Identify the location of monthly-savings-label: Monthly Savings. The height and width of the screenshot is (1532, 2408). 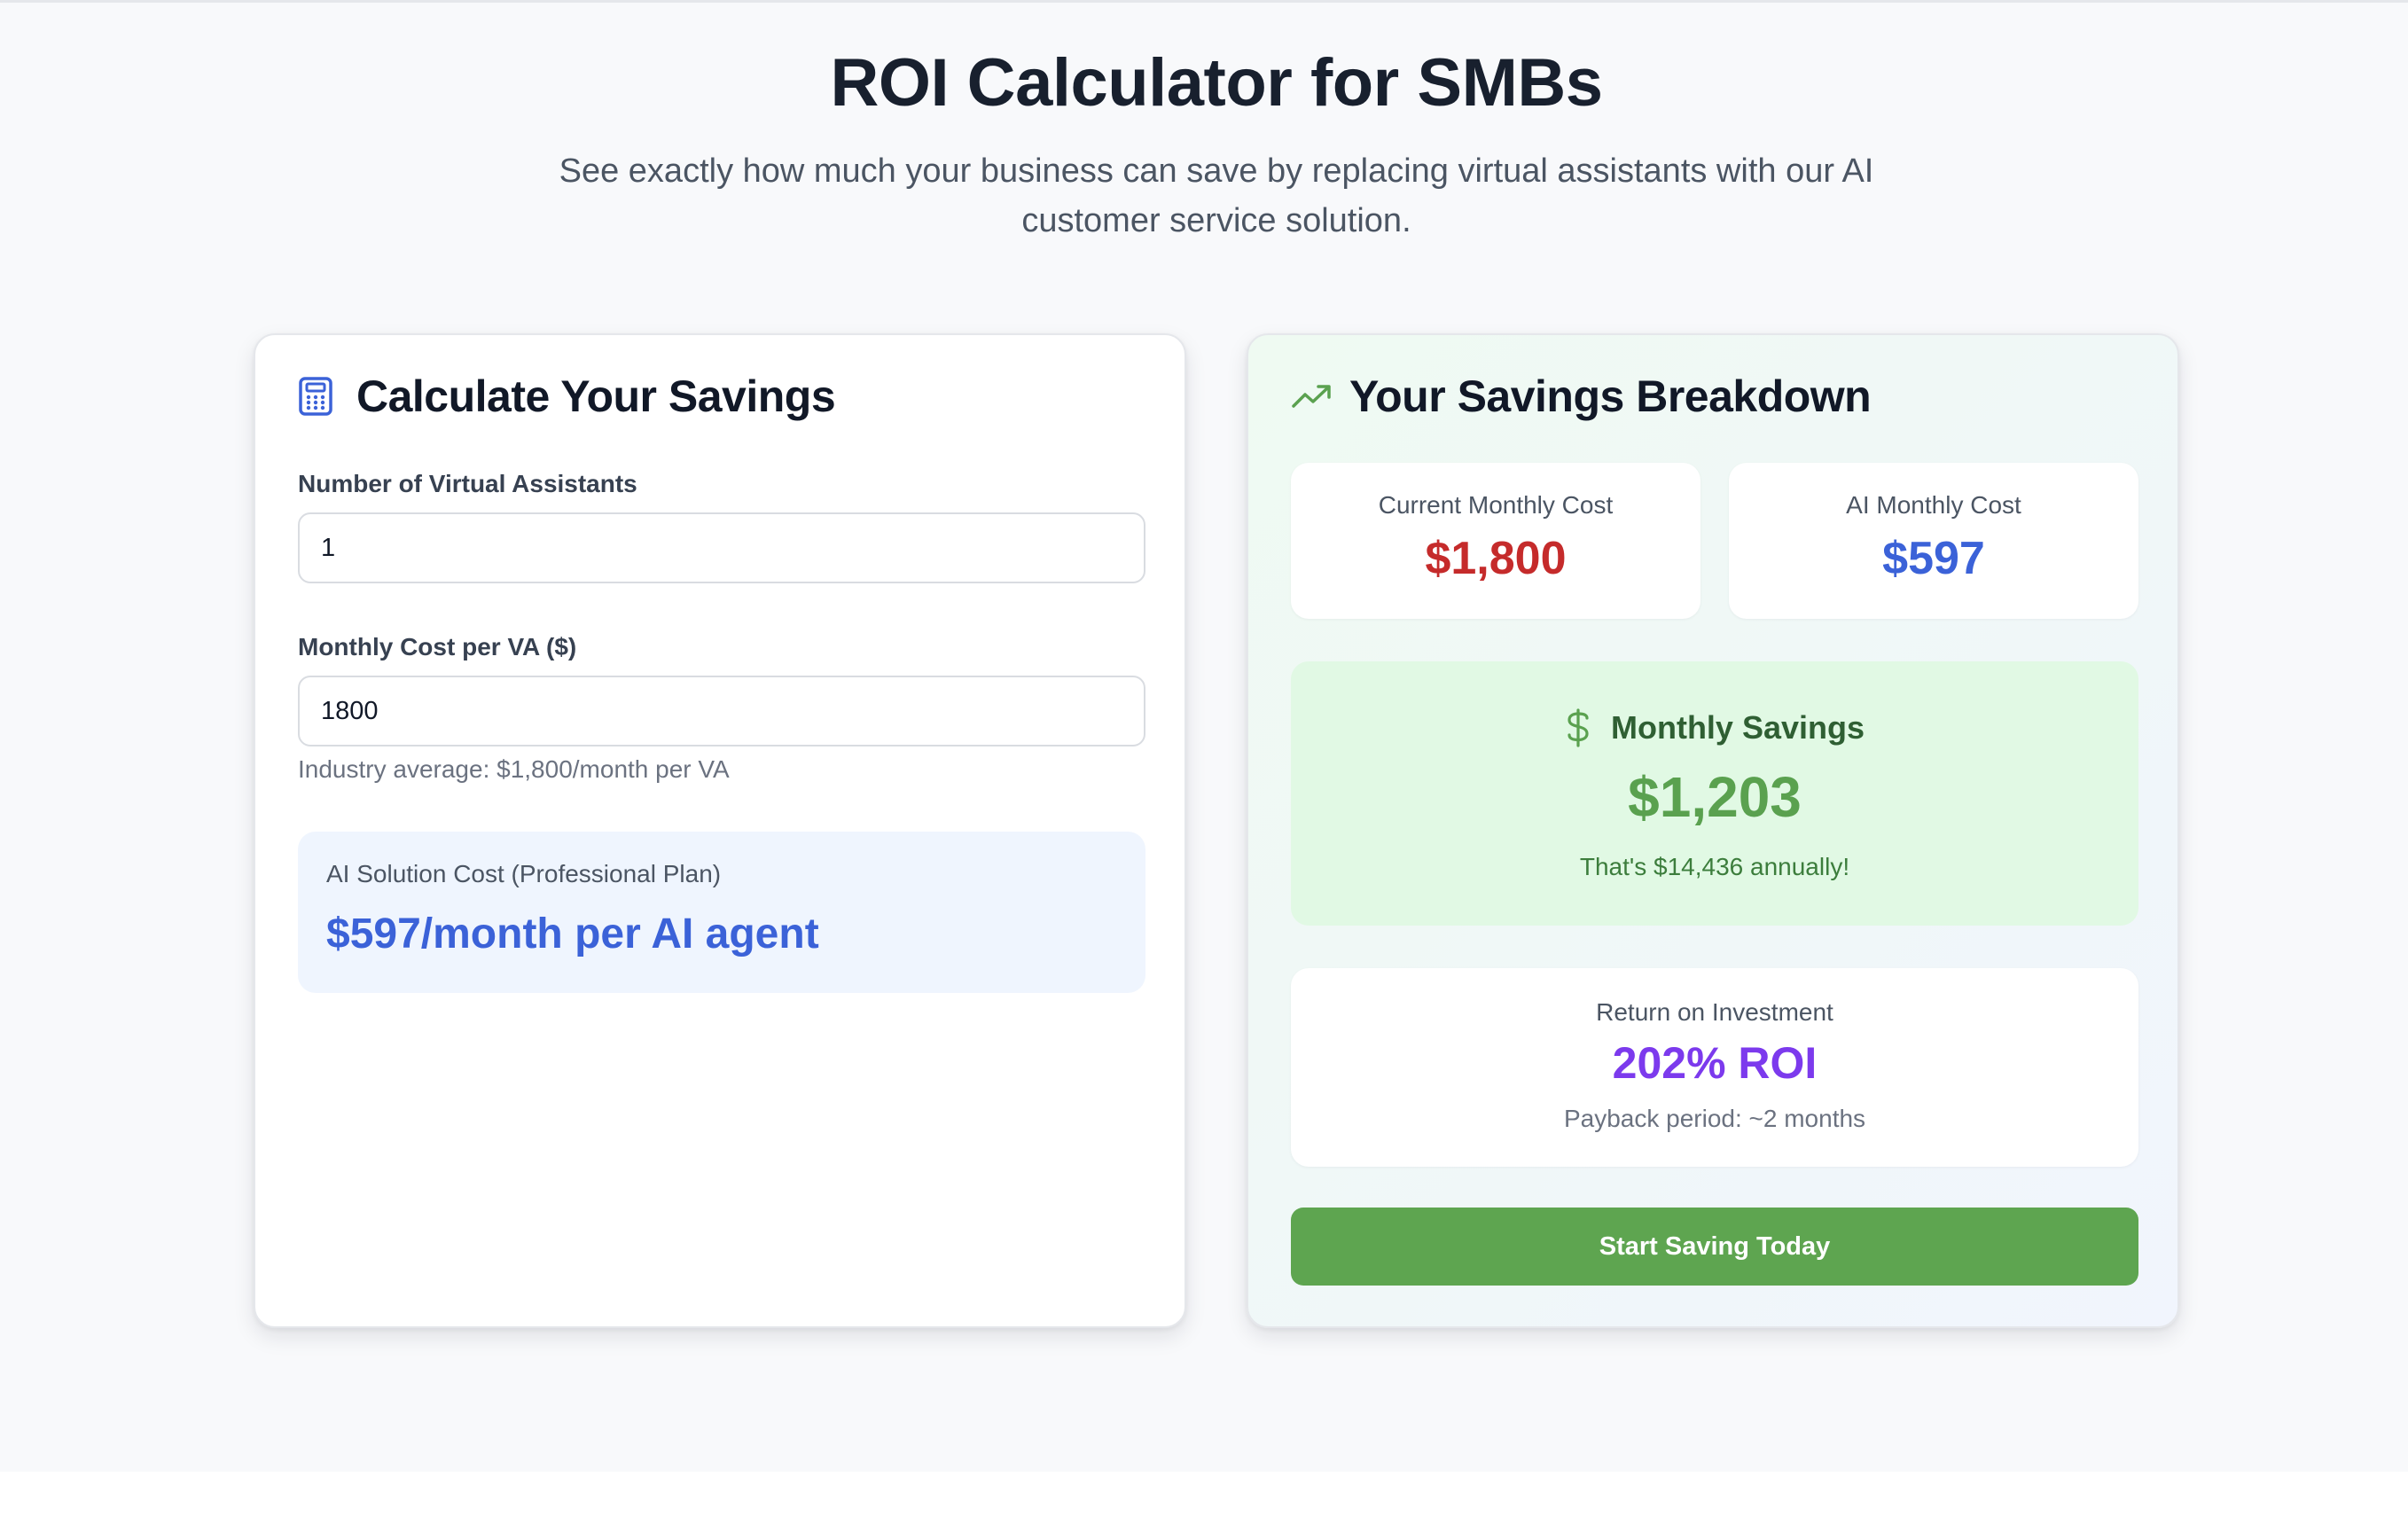
(1737, 727).